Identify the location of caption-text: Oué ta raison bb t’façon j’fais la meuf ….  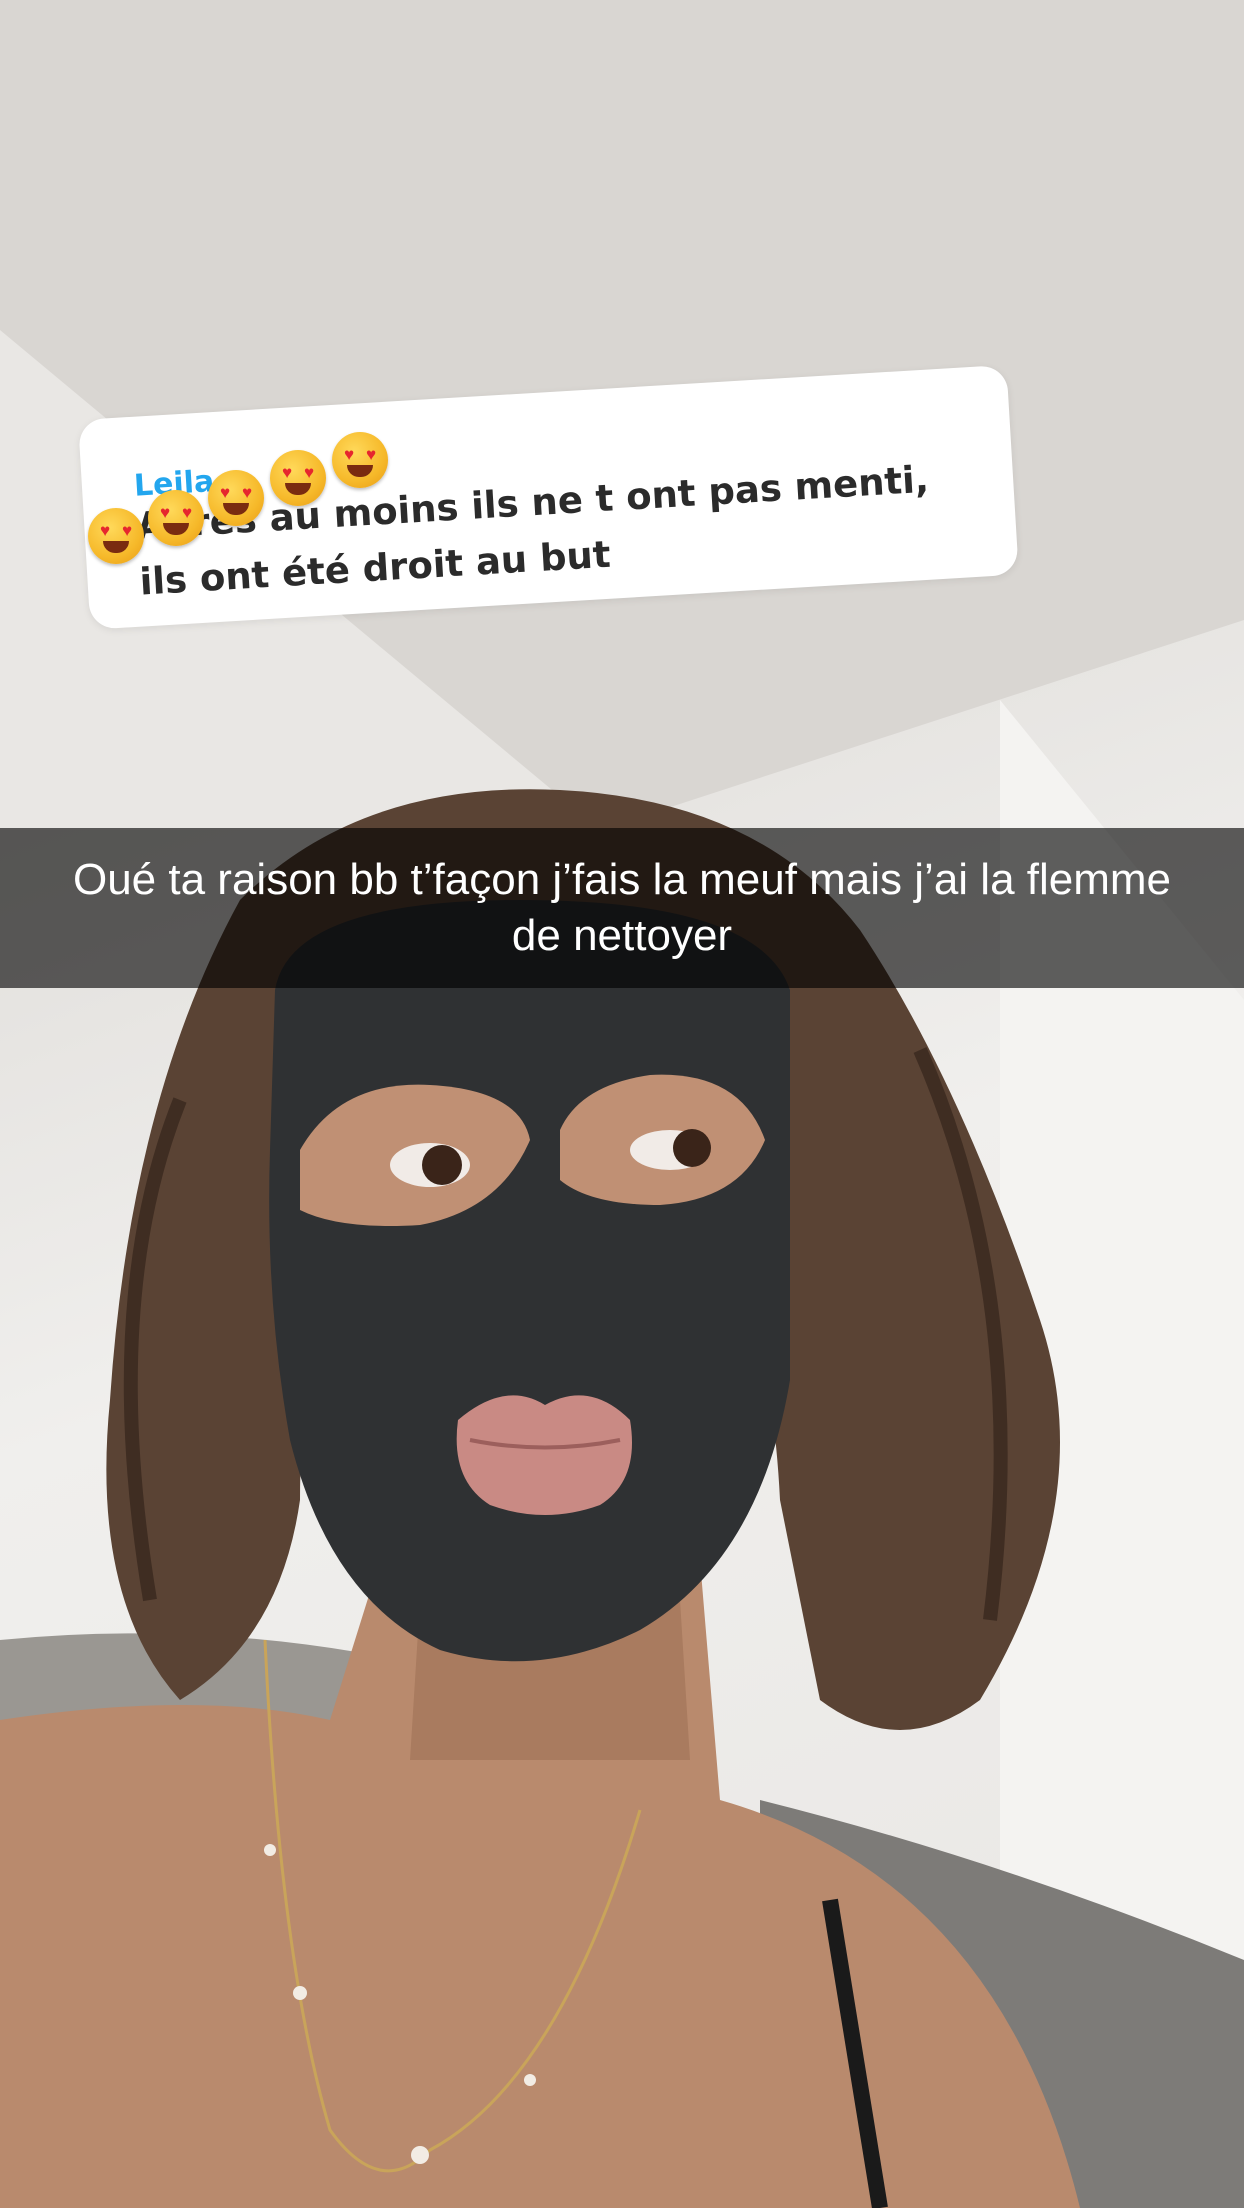
(622, 907).